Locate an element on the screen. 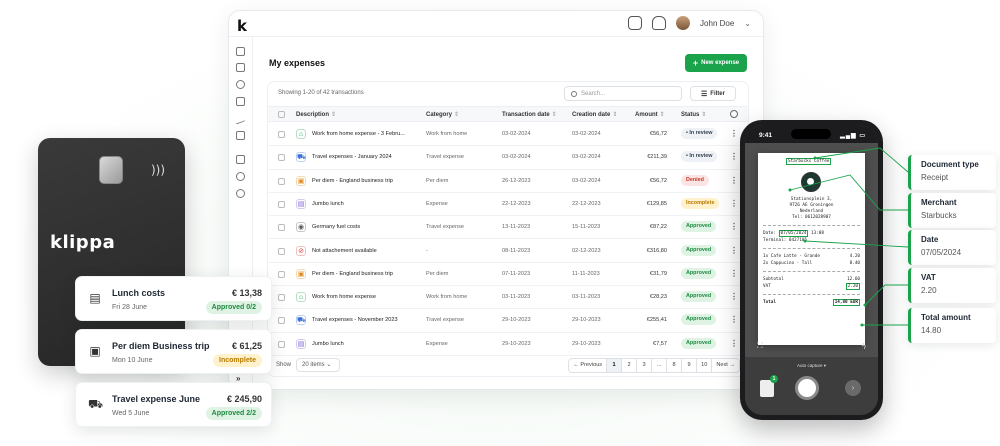 The width and height of the screenshot is (1000, 446). leader-vat is located at coordinates (886, 295).